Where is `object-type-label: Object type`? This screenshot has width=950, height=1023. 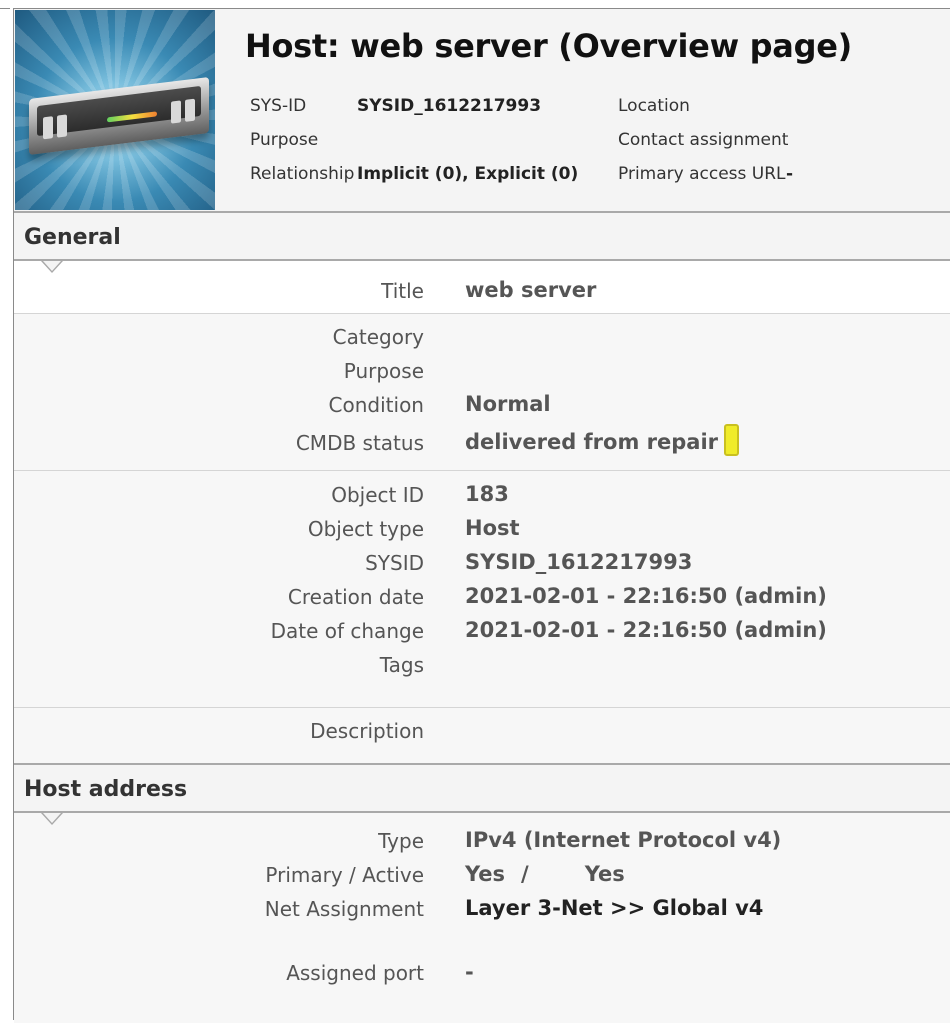
object-type-label: Object type is located at coordinates (365, 529).